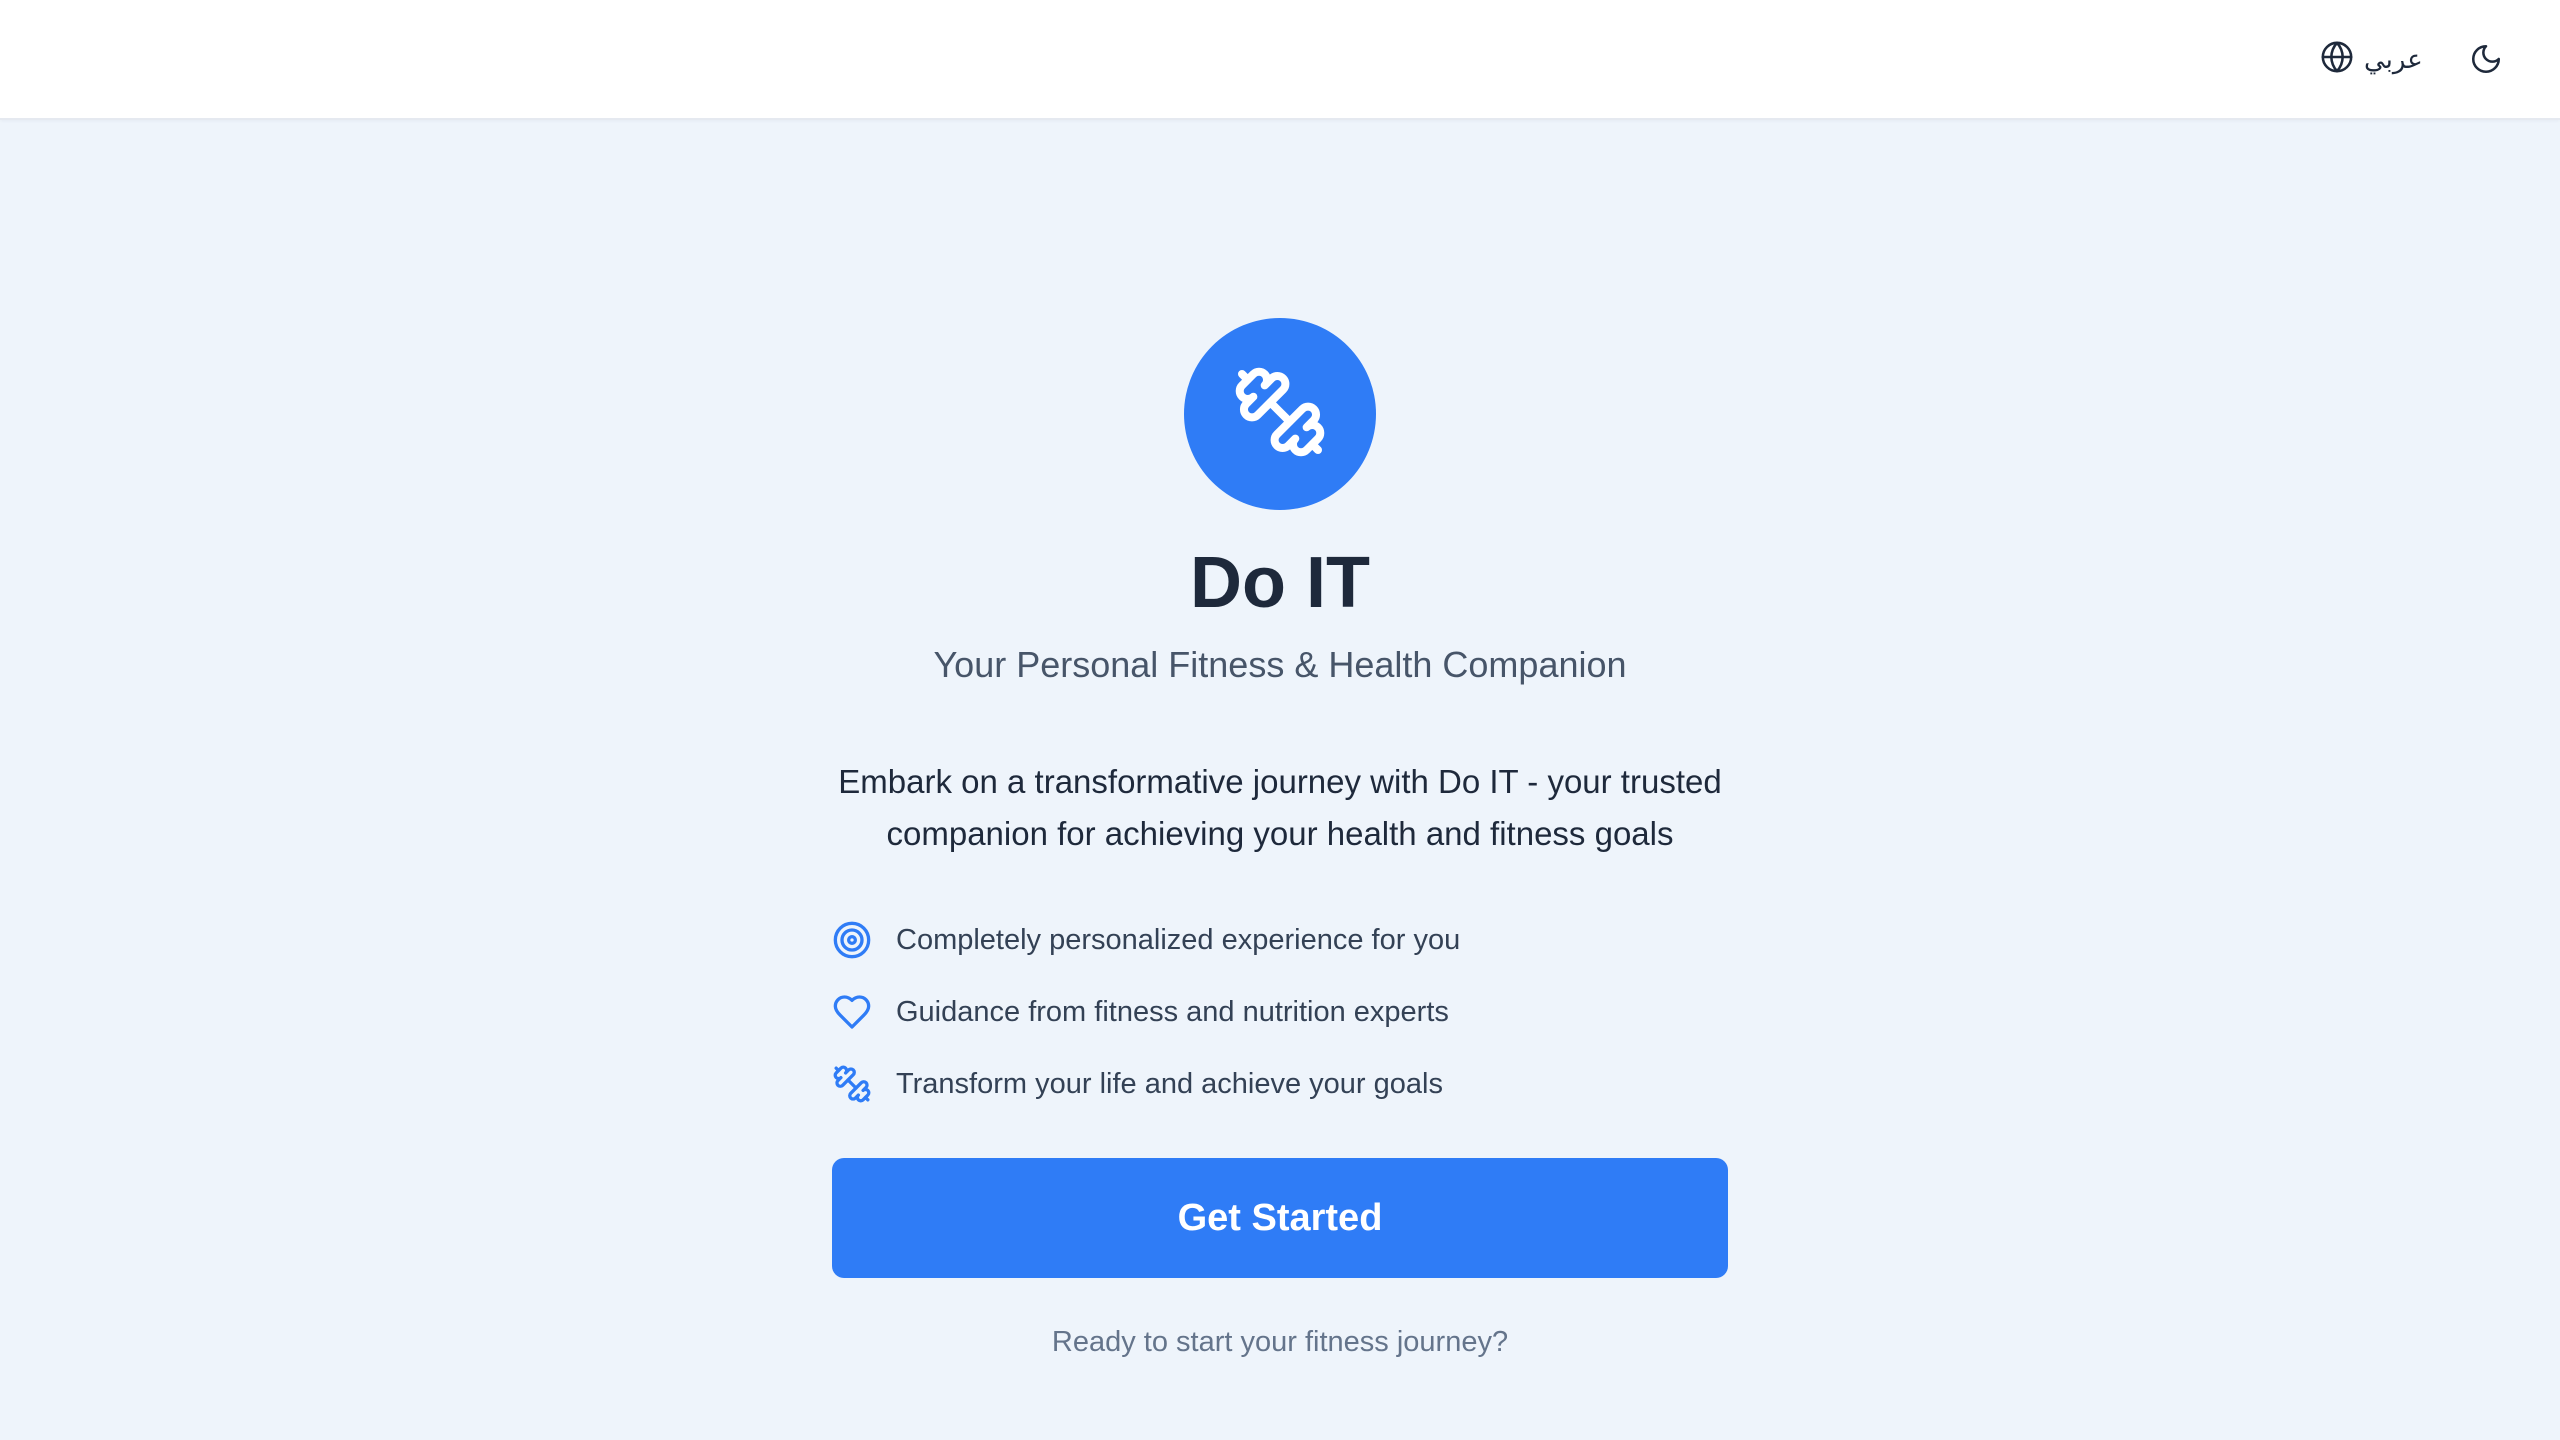 The width and height of the screenshot is (2560, 1440). I want to click on theme-toggle-button, so click(2486, 60).